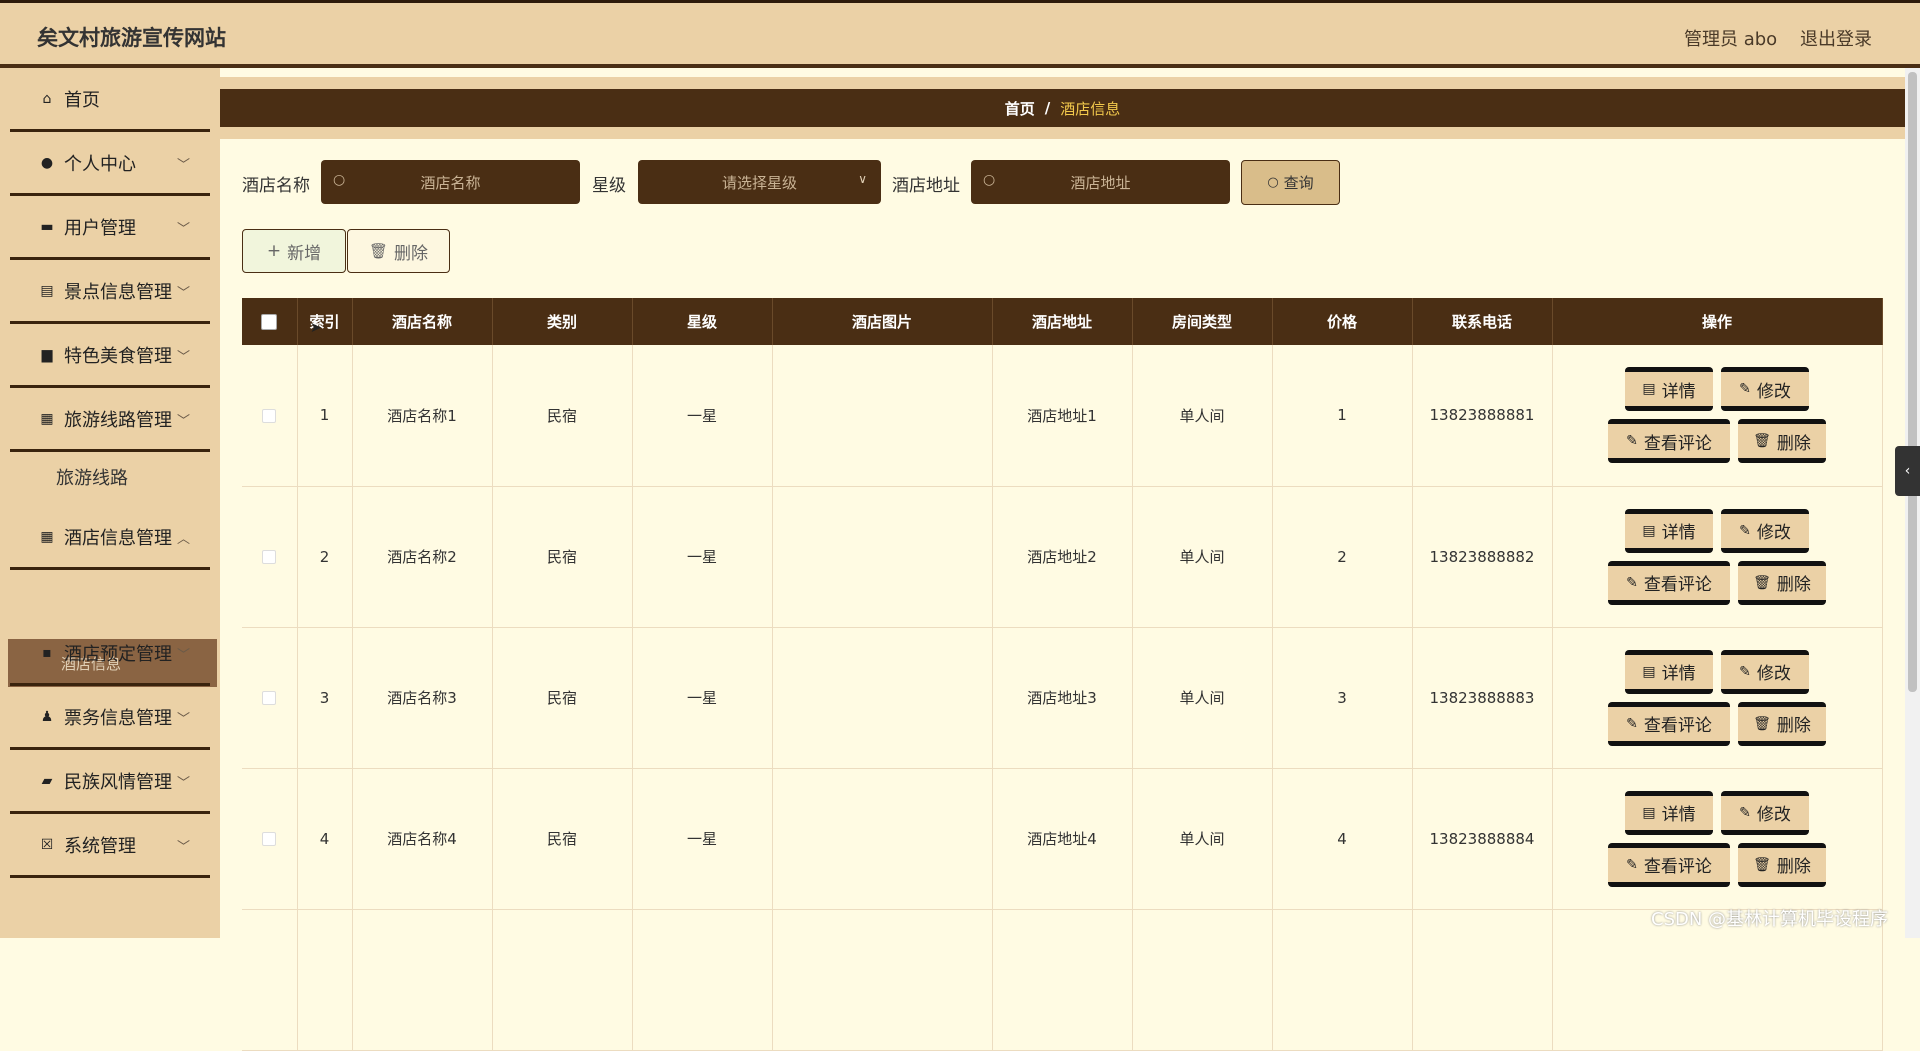 The image size is (1920, 1051). Describe the element at coordinates (100, 228) in the screenshot. I see `menu-label: 用户管理` at that location.